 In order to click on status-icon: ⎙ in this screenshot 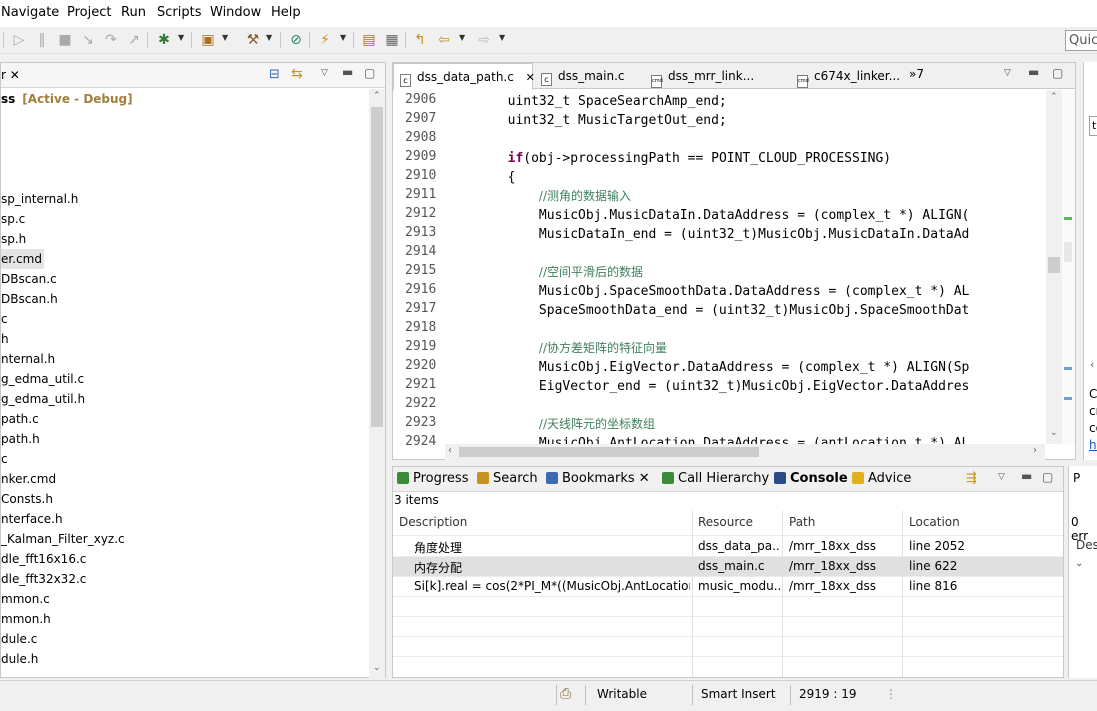, I will do `click(565, 694)`.